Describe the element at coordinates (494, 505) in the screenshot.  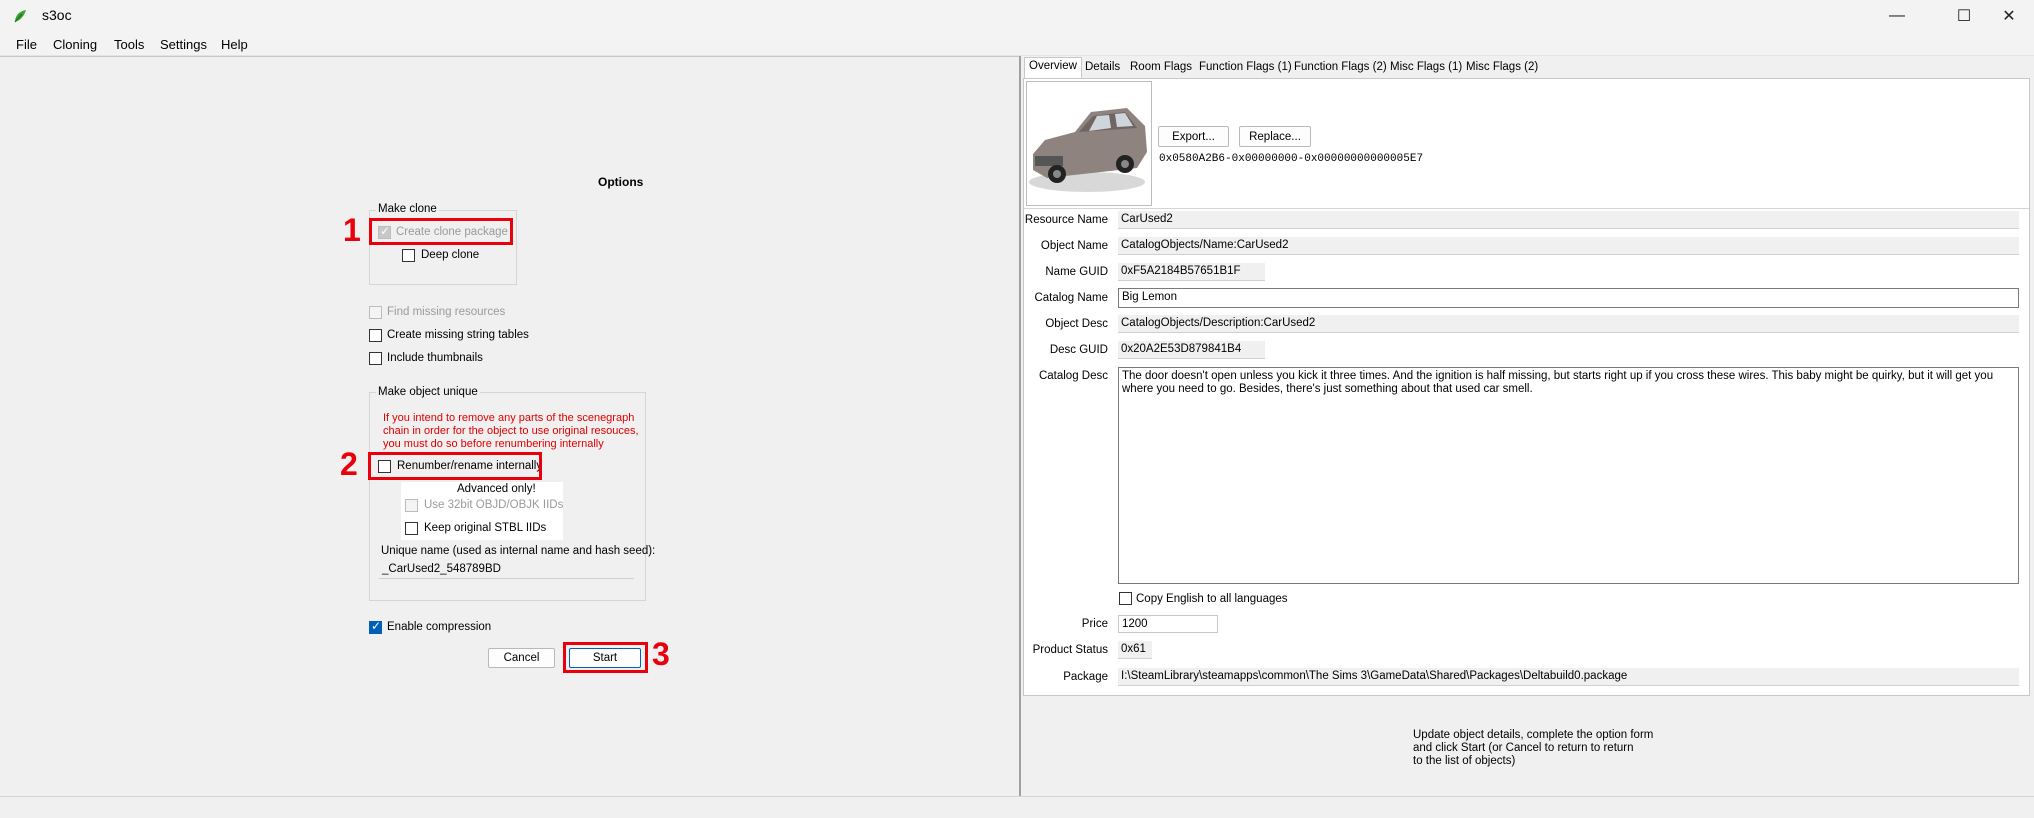
I see `use-32bit-label: Use 32bit OBJD/OBJK IIDs` at that location.